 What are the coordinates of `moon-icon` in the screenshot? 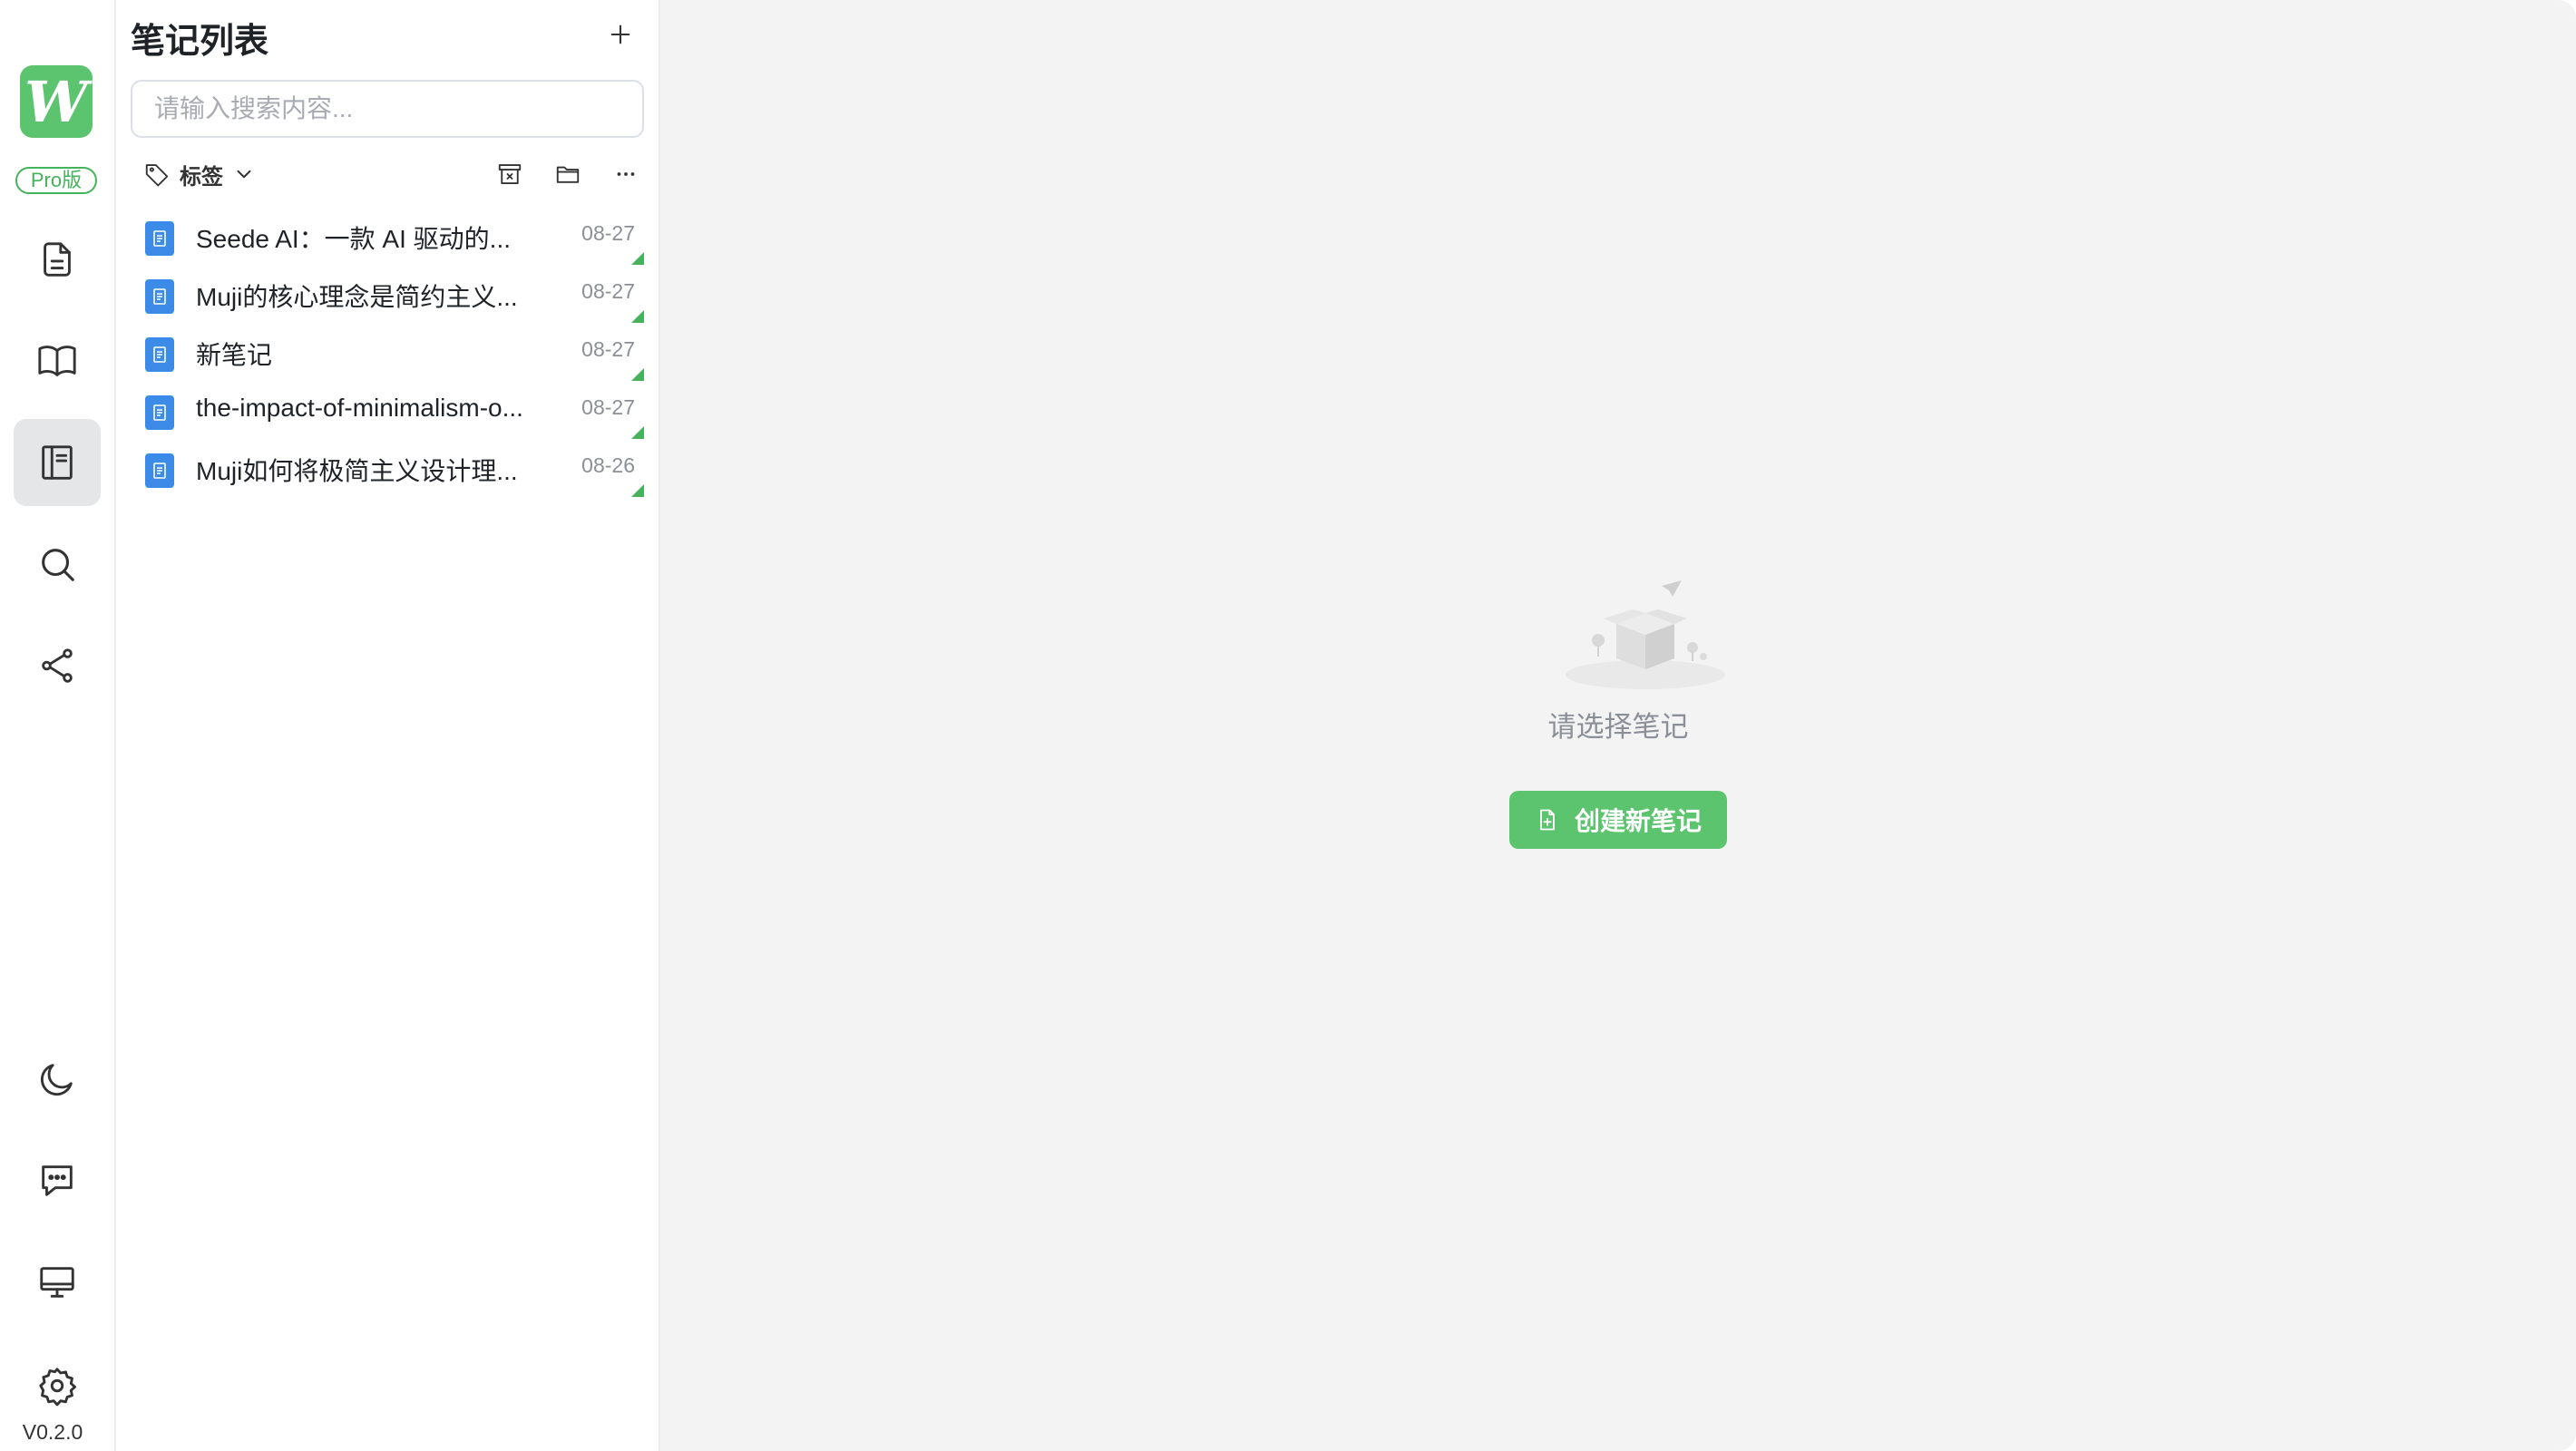 It's located at (57, 1080).